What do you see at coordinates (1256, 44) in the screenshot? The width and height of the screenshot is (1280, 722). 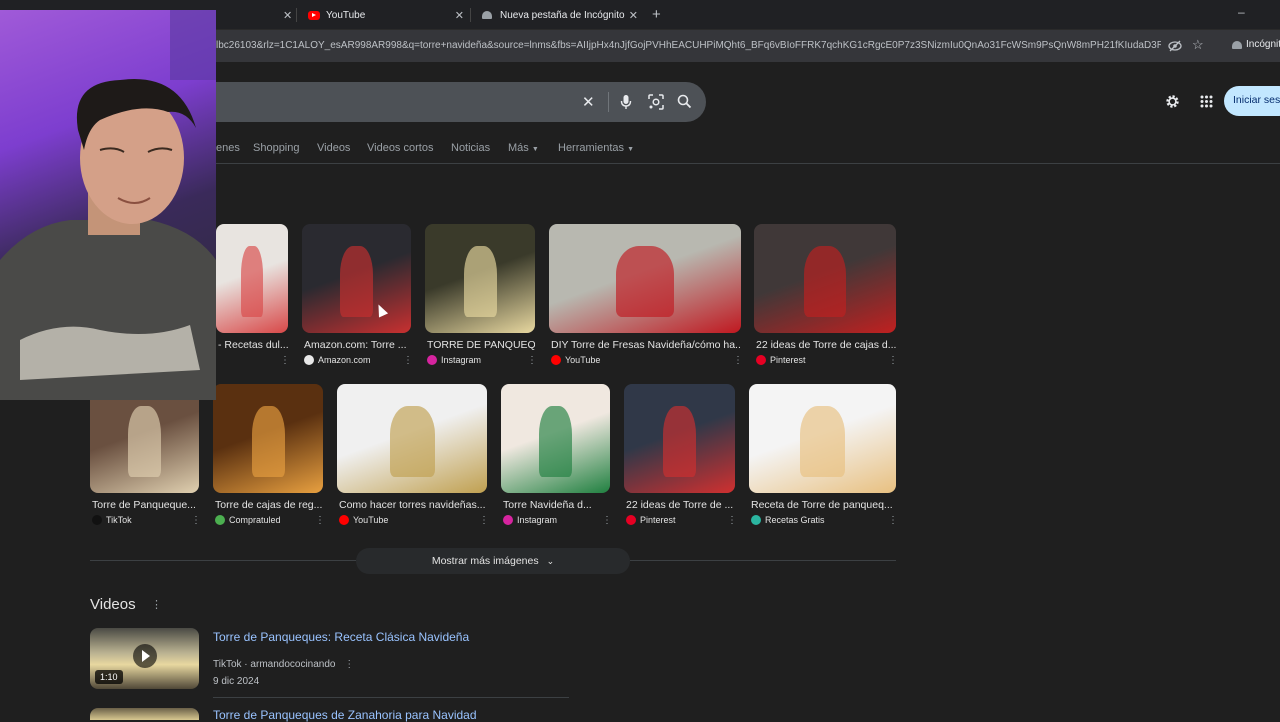 I see `incognito-indicator: Incógnit` at bounding box center [1256, 44].